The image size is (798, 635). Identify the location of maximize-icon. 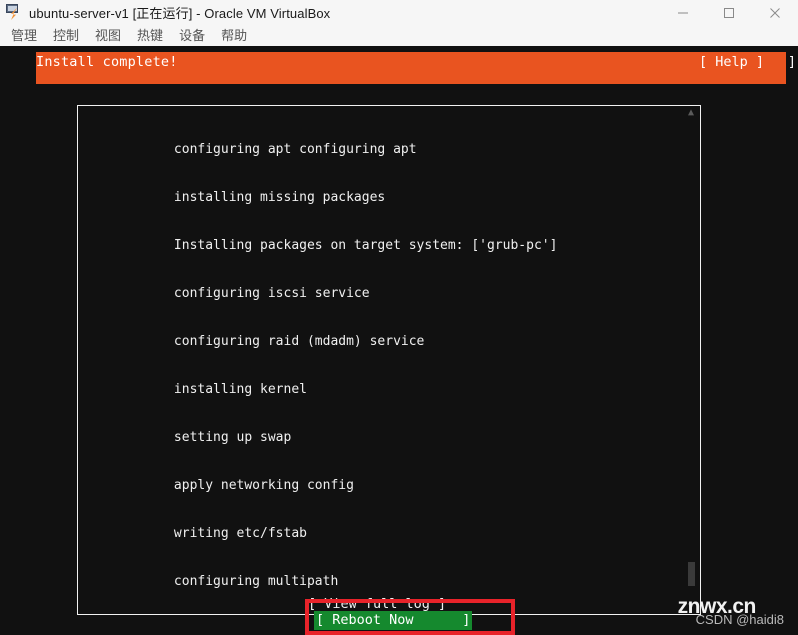
(729, 12).